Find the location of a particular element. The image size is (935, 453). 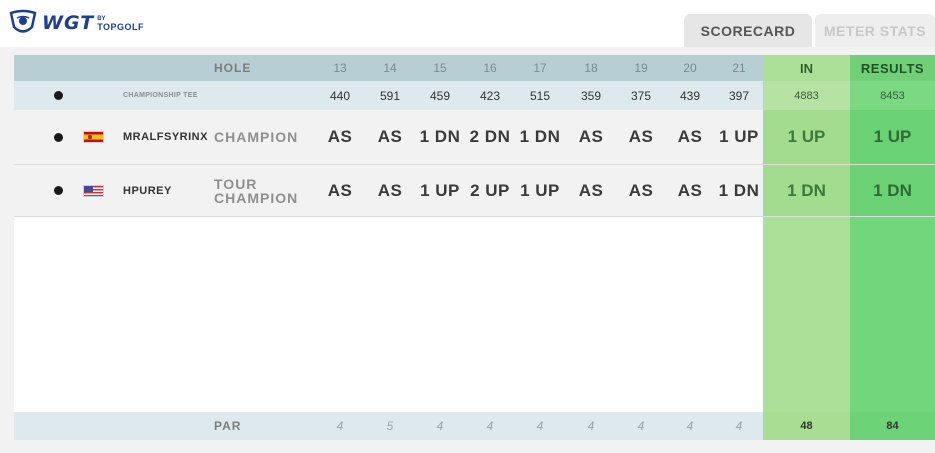

player-tier: CHAMPION is located at coordinates (264, 137).